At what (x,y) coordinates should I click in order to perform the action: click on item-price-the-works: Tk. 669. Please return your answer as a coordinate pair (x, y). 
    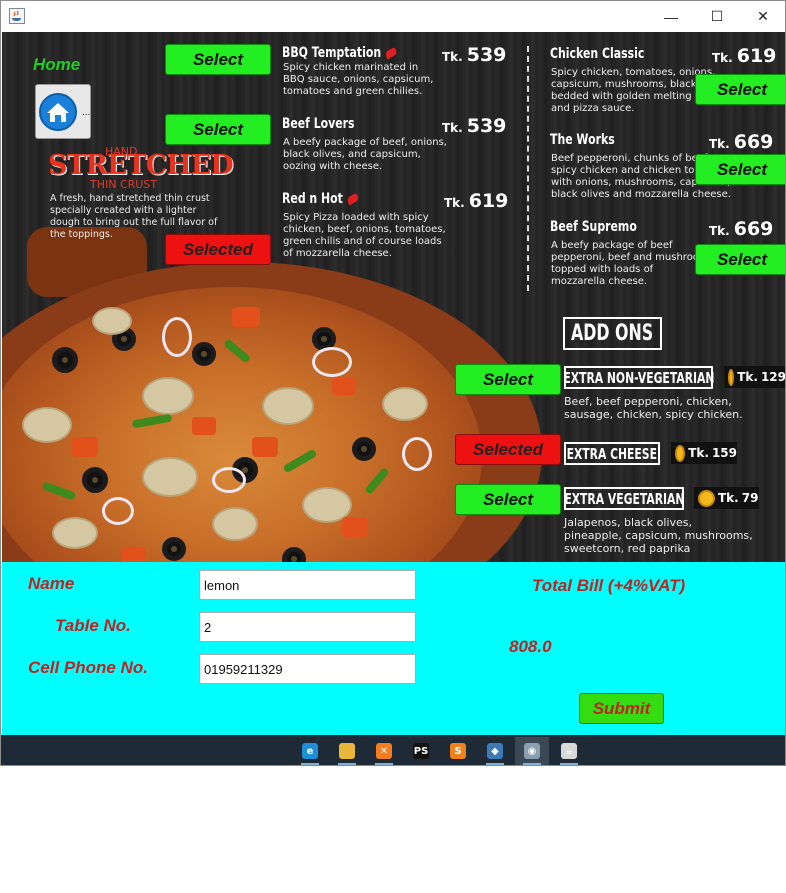
    Looking at the image, I should click on (741, 142).